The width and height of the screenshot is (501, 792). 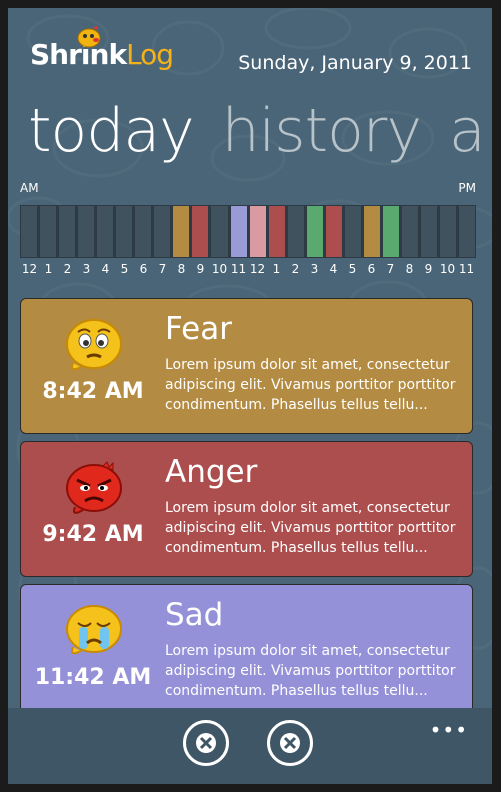 I want to click on entry-title: Sad, so click(x=194, y=615).